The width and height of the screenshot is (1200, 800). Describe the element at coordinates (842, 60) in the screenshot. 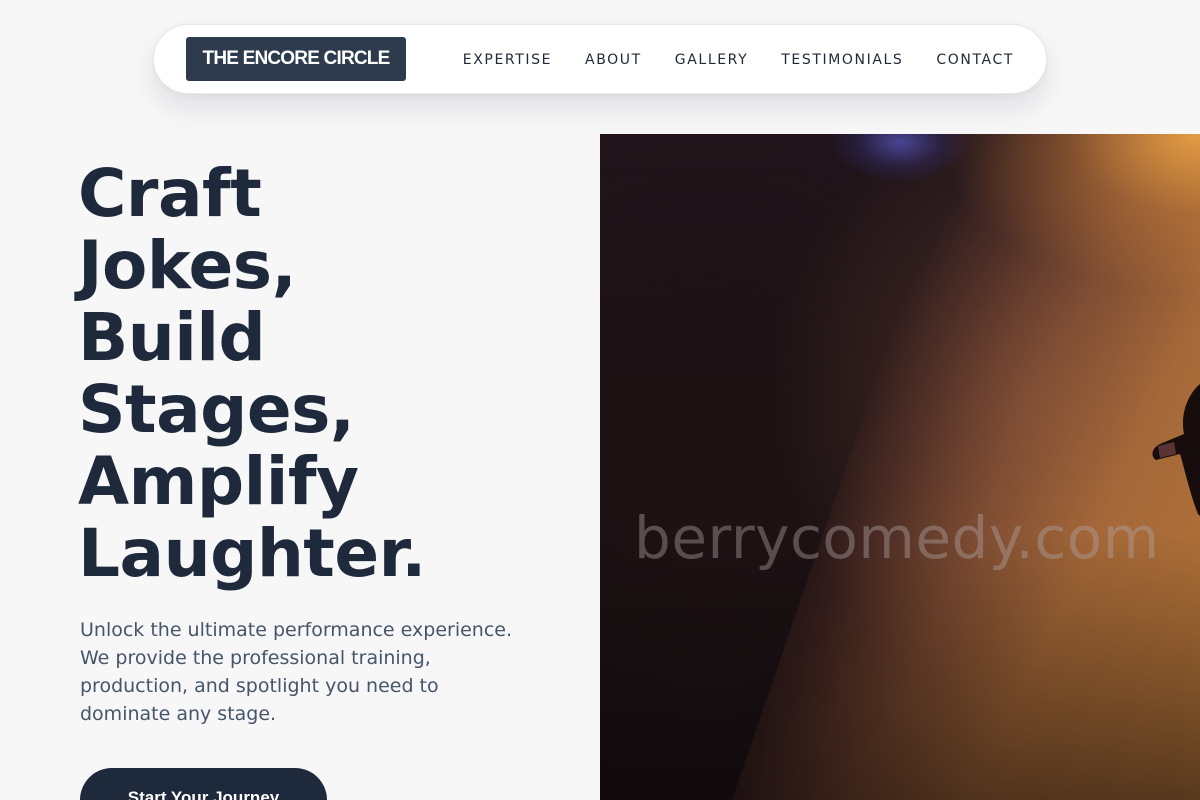

I see `nav-link-testimonials: TESTIMONIALS` at that location.